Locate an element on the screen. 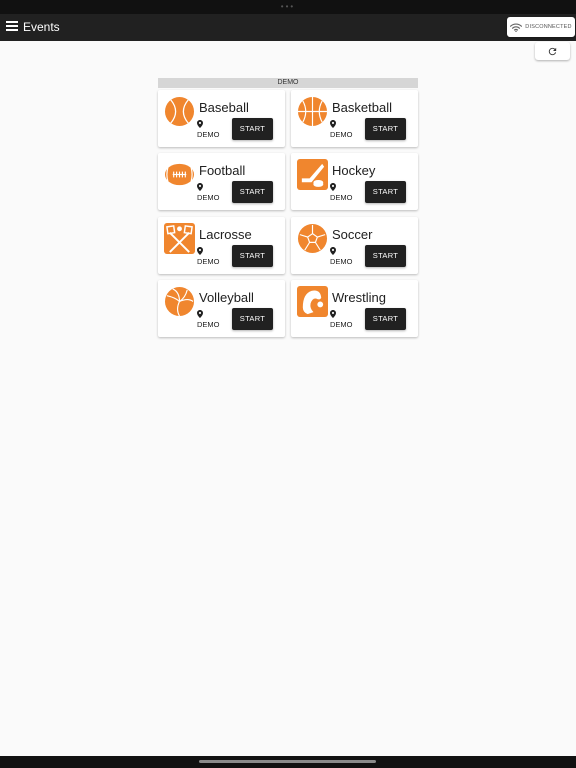  refresh-button is located at coordinates (552, 51).